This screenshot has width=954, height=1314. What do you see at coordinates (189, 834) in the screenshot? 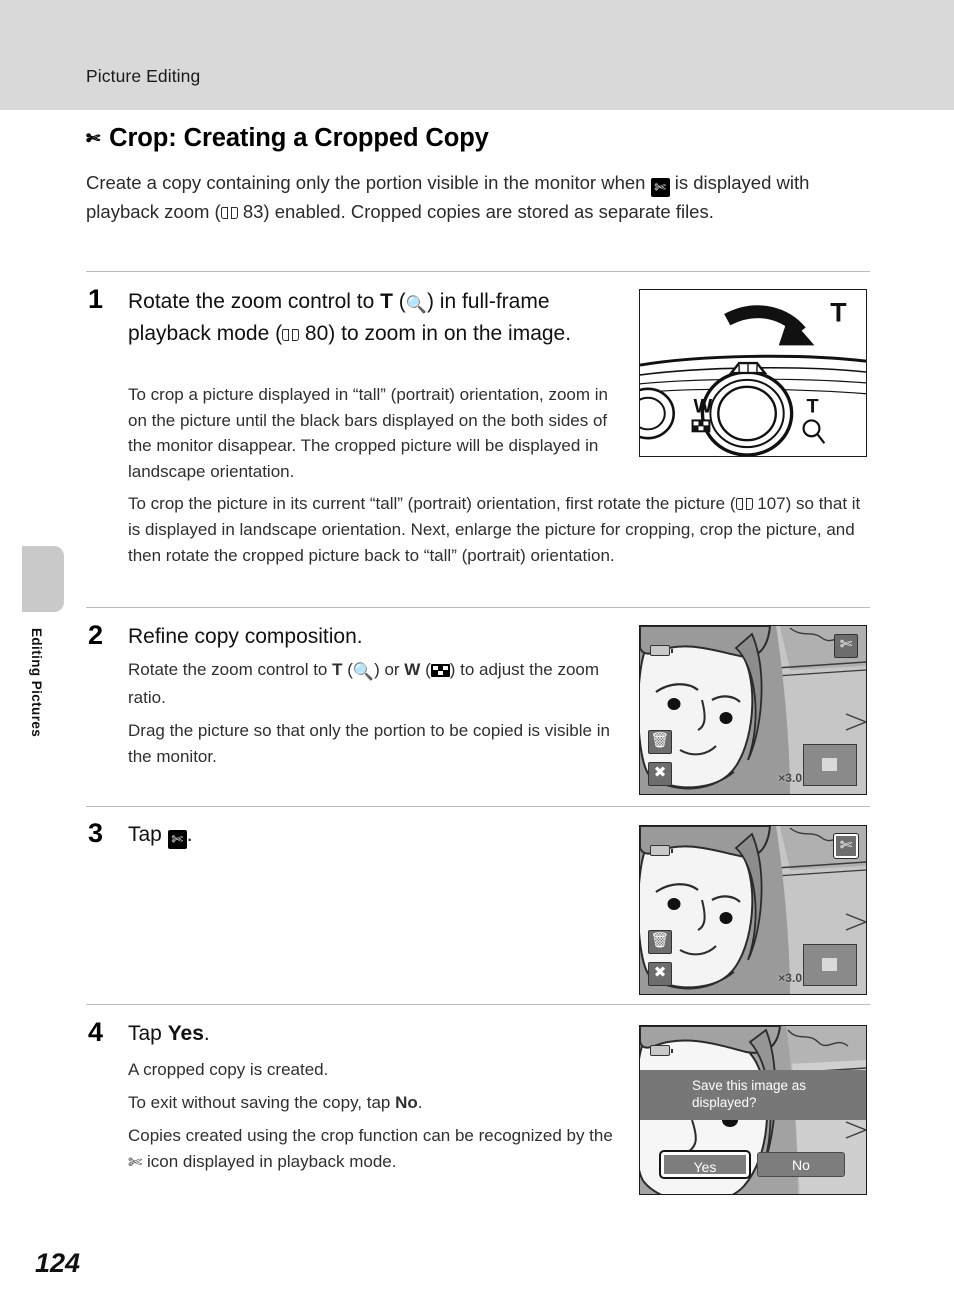
I see `step-3-heading-text-2: .` at bounding box center [189, 834].